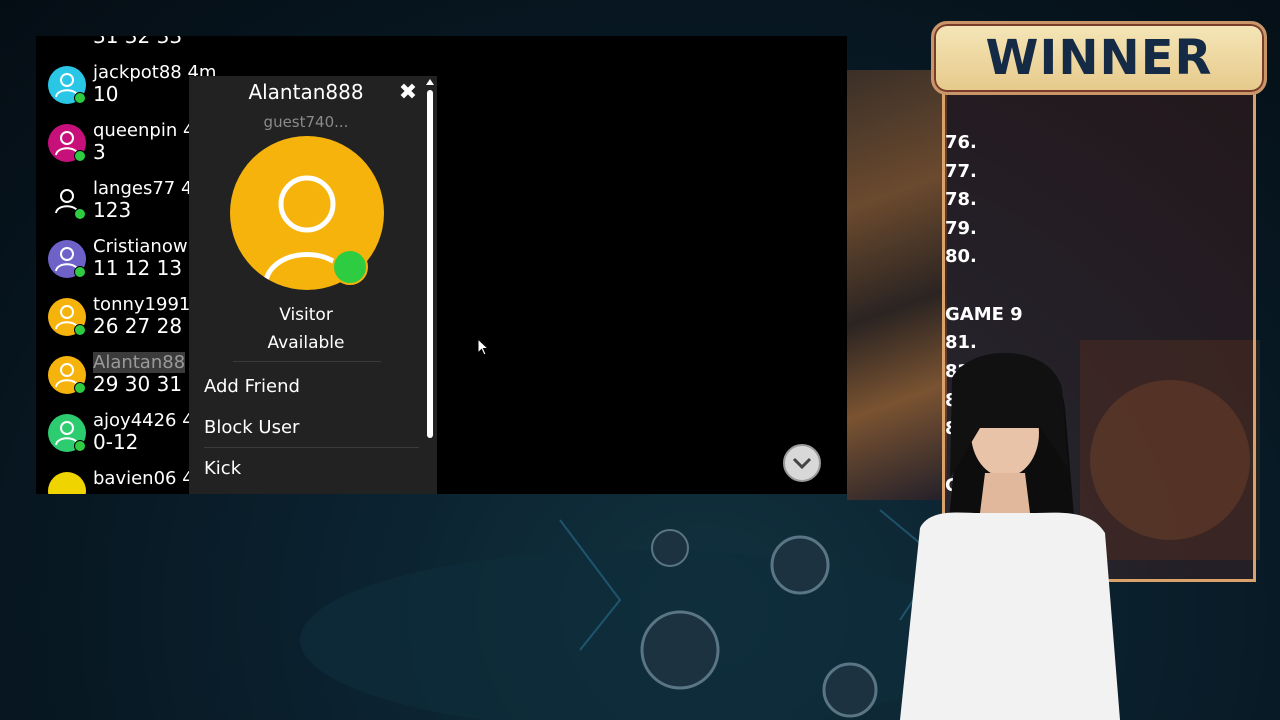  What do you see at coordinates (144, 130) in the screenshot?
I see `user-name: queenpin 4` at bounding box center [144, 130].